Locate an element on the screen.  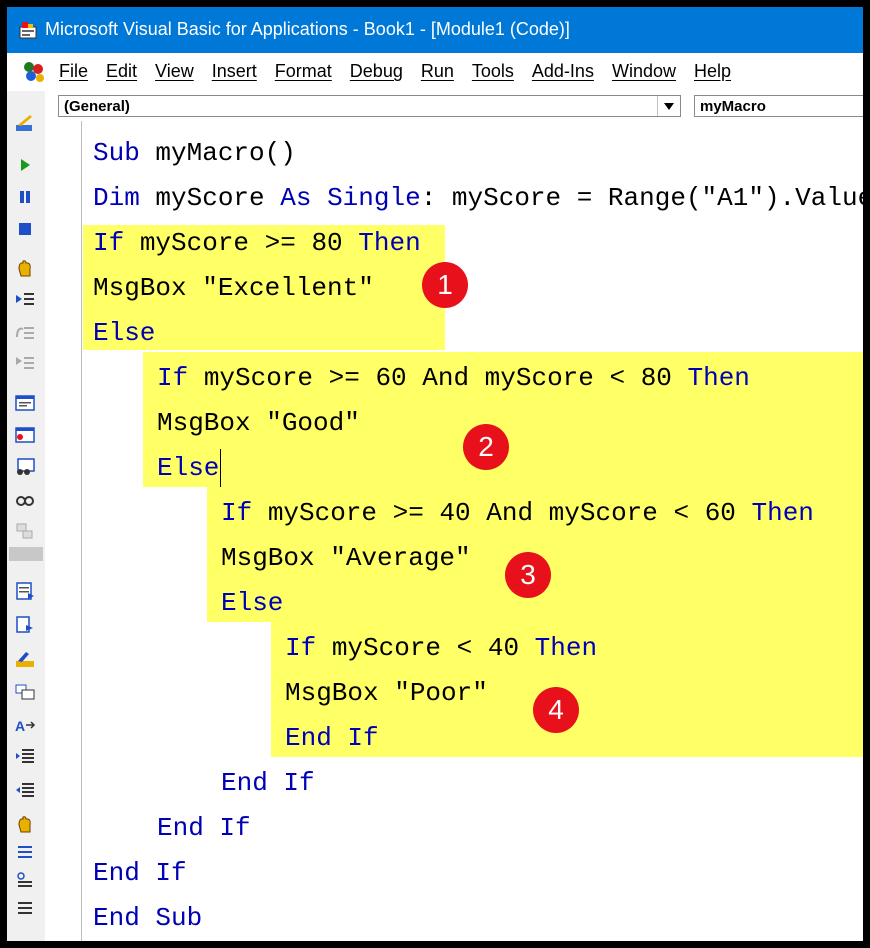
code-line: MsgBox "Good" is located at coordinates (258, 423).